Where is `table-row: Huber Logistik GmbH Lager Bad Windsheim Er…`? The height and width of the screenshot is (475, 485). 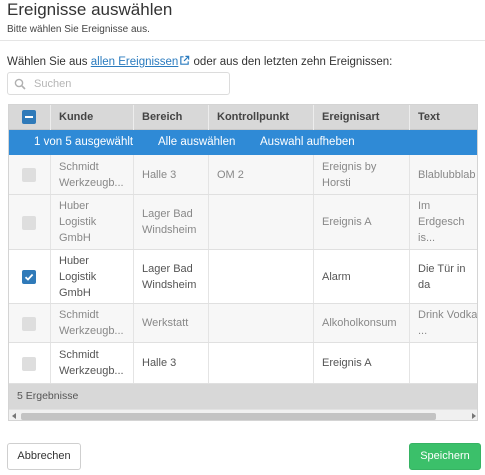
table-row: Huber Logistik GmbH Lager Bad Windsheim Er… is located at coordinates (243, 222).